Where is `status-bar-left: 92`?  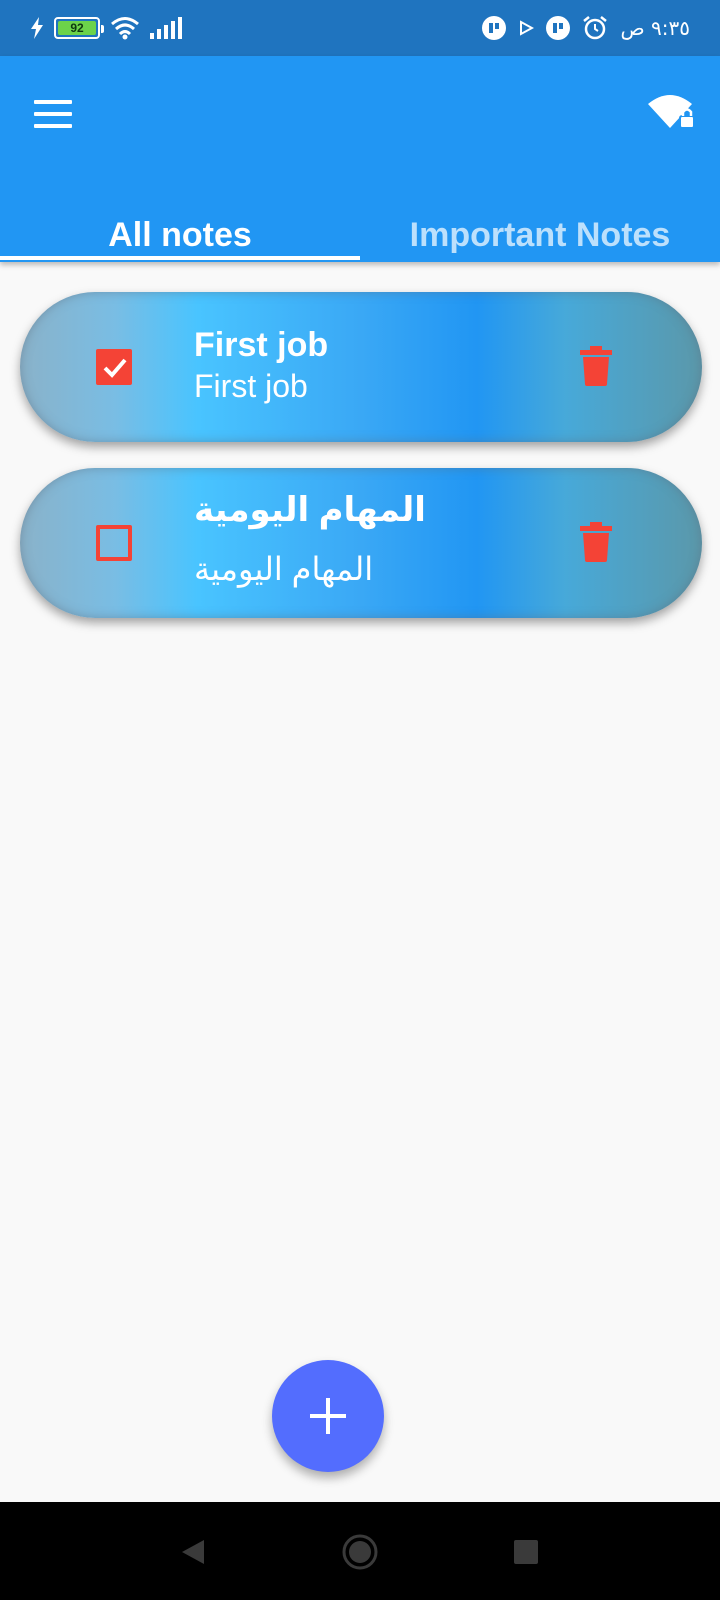 status-bar-left: 92 is located at coordinates (106, 28).